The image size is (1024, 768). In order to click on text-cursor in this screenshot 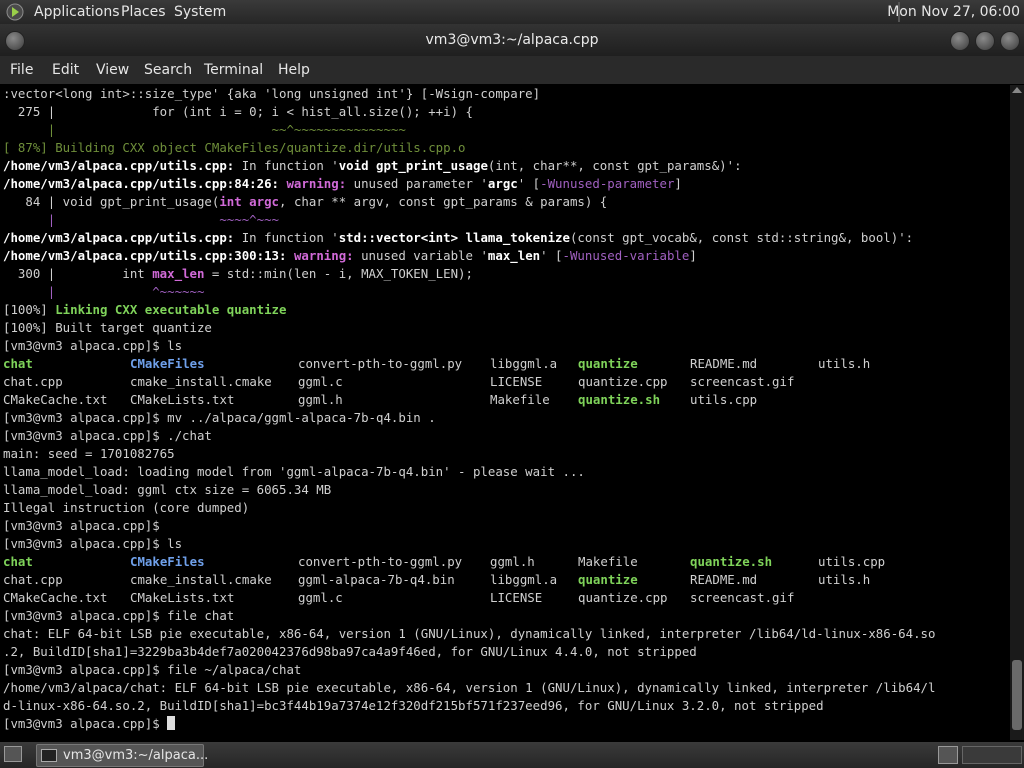, I will do `click(171, 723)`.